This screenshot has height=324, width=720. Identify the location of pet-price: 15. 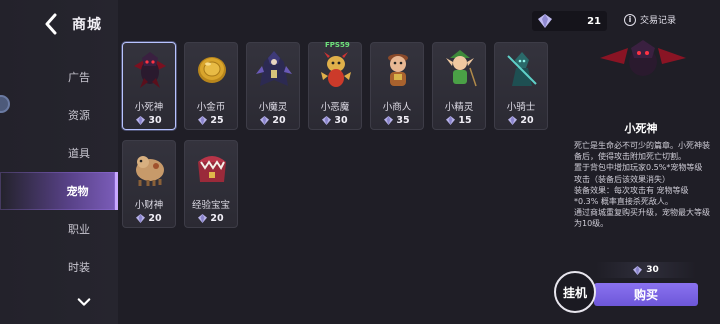
(459, 120).